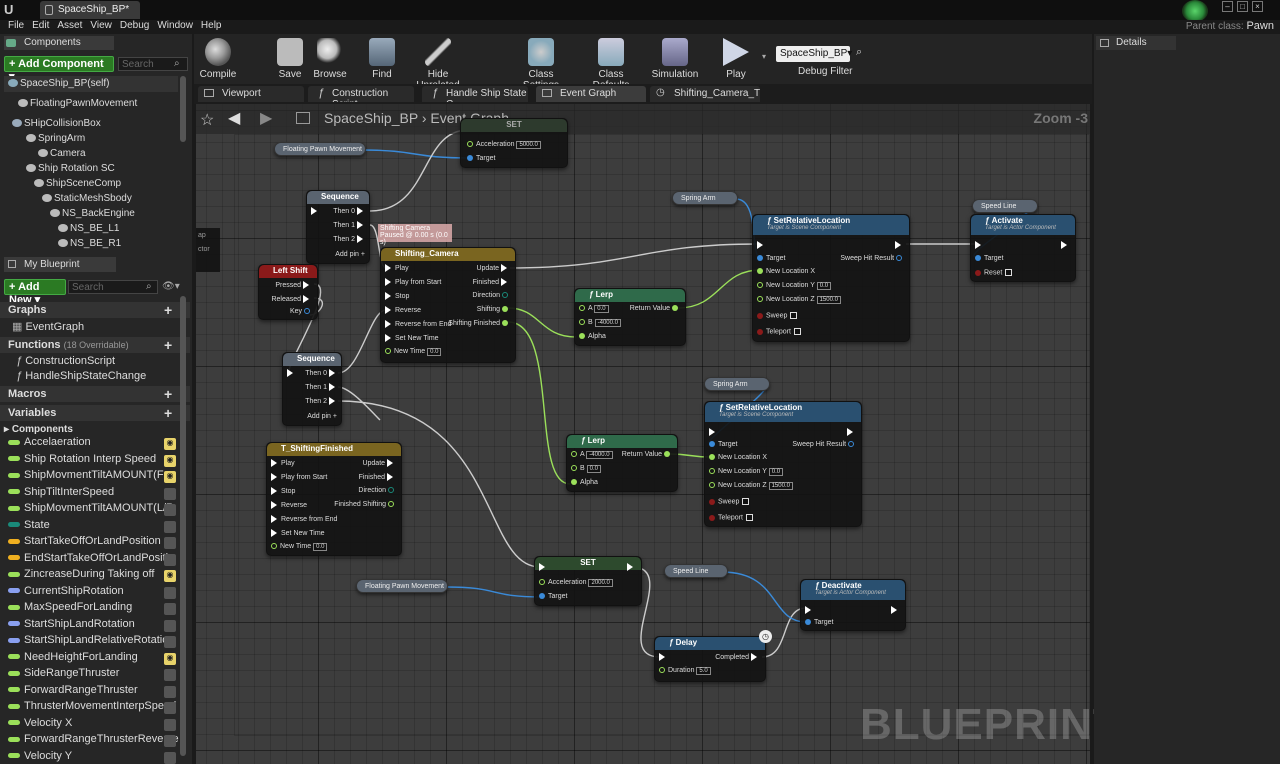 Image resolution: width=1280 pixels, height=764 pixels. I want to click on spring-arm-getter: Spring Arm, so click(705, 198).